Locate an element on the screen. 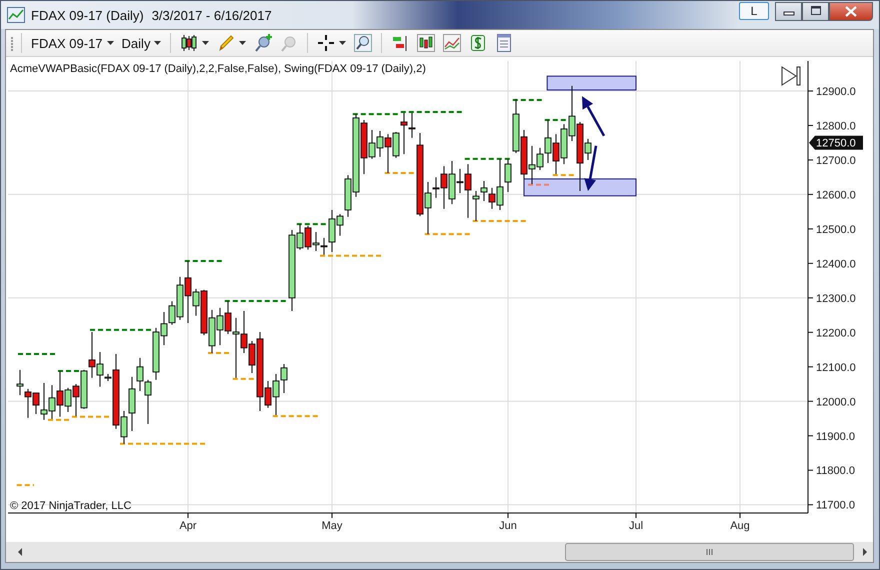  time-axis-label: Jun is located at coordinates (508, 526).